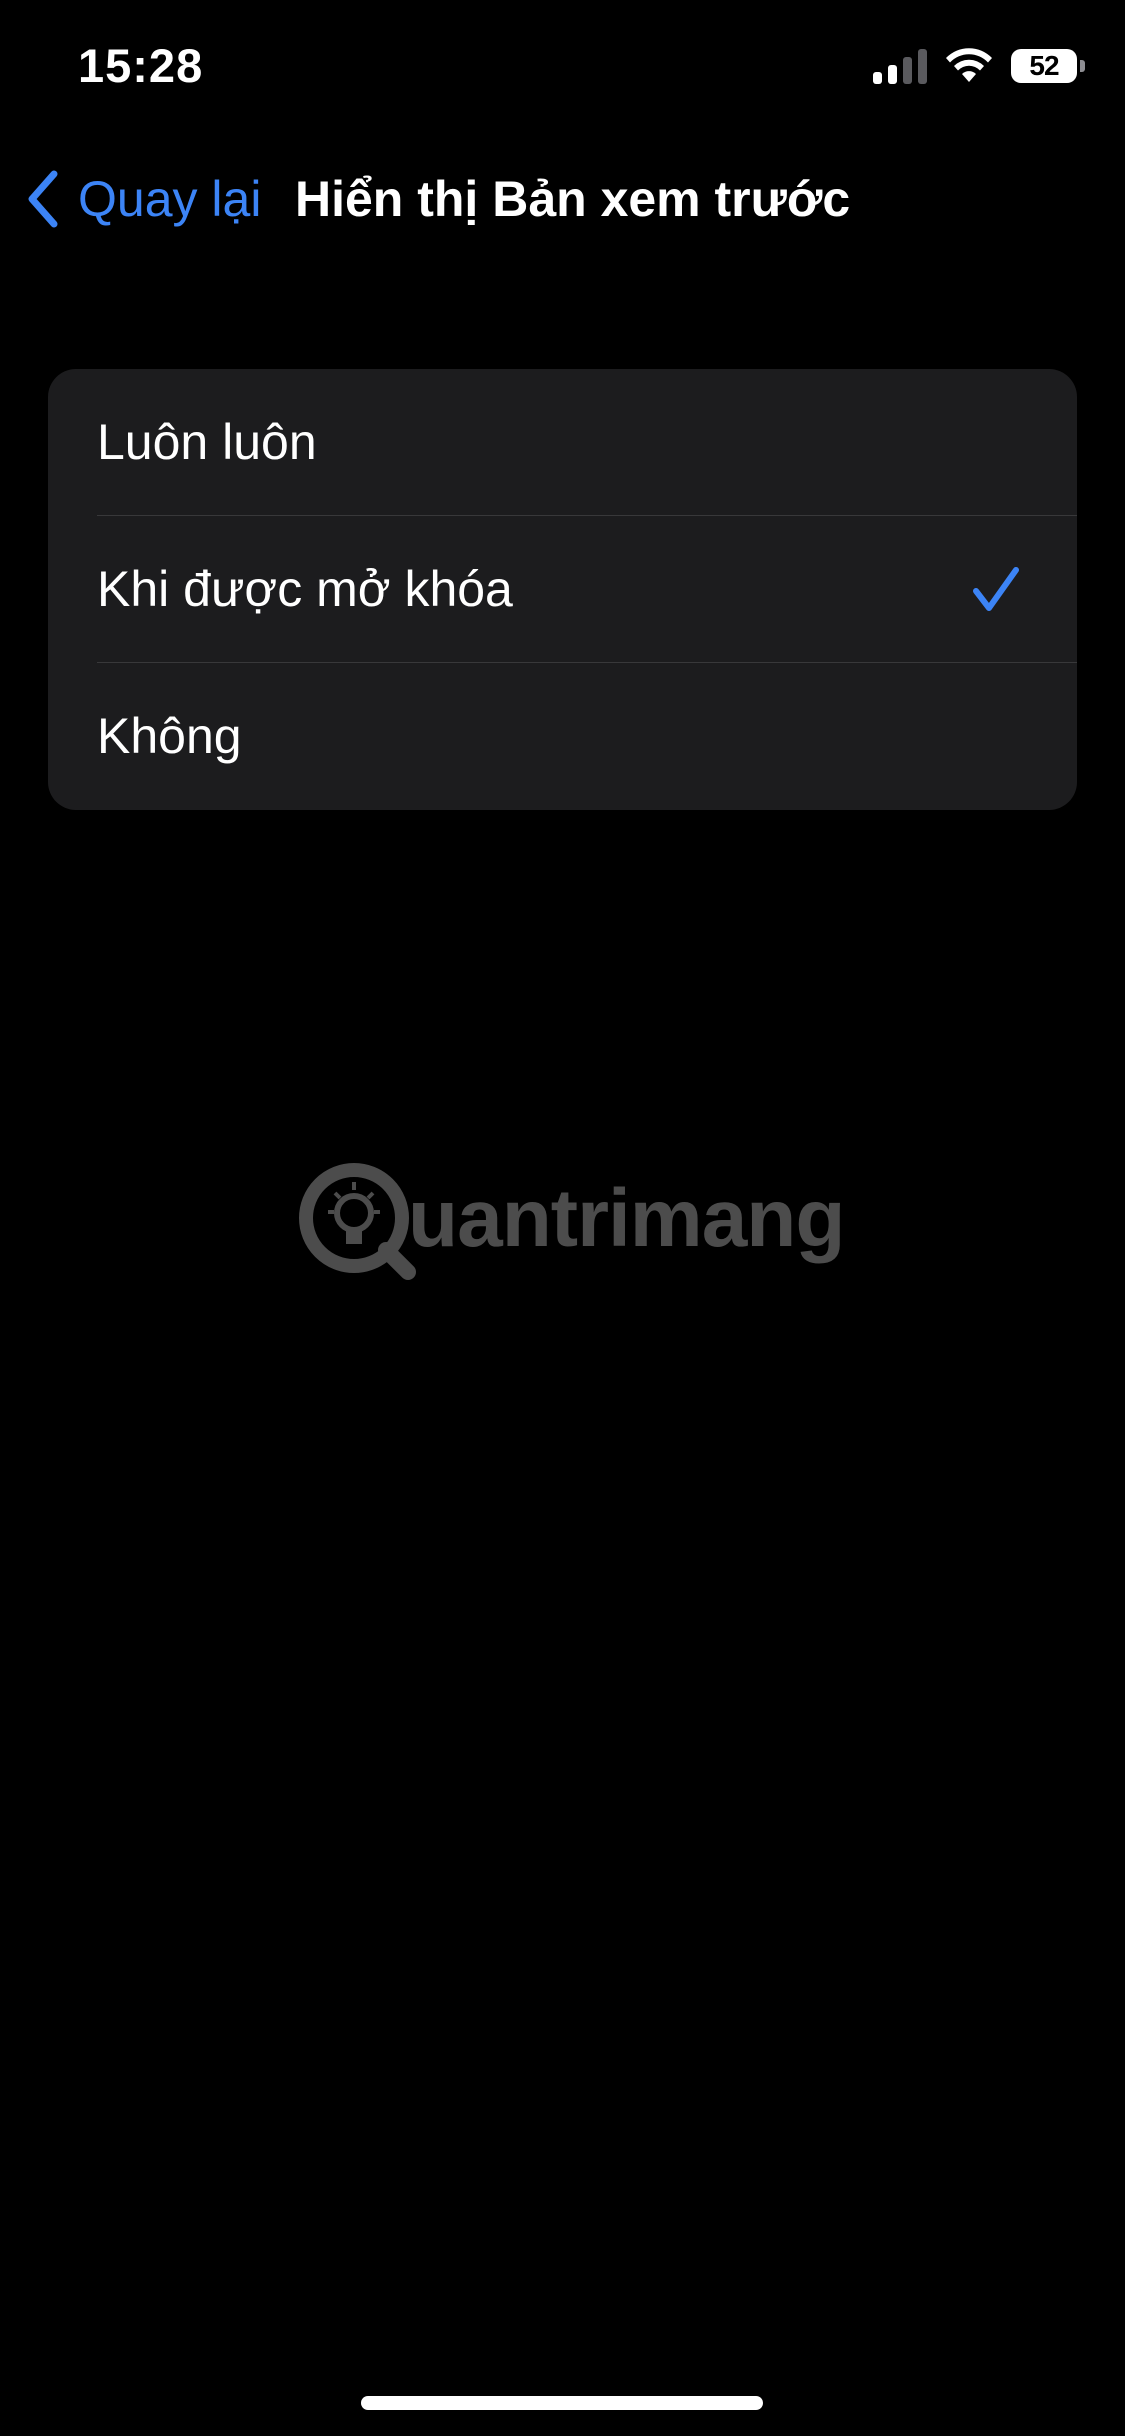 Image resolution: width=1125 pixels, height=2436 pixels. I want to click on battery-level: 52, so click(1044, 66).